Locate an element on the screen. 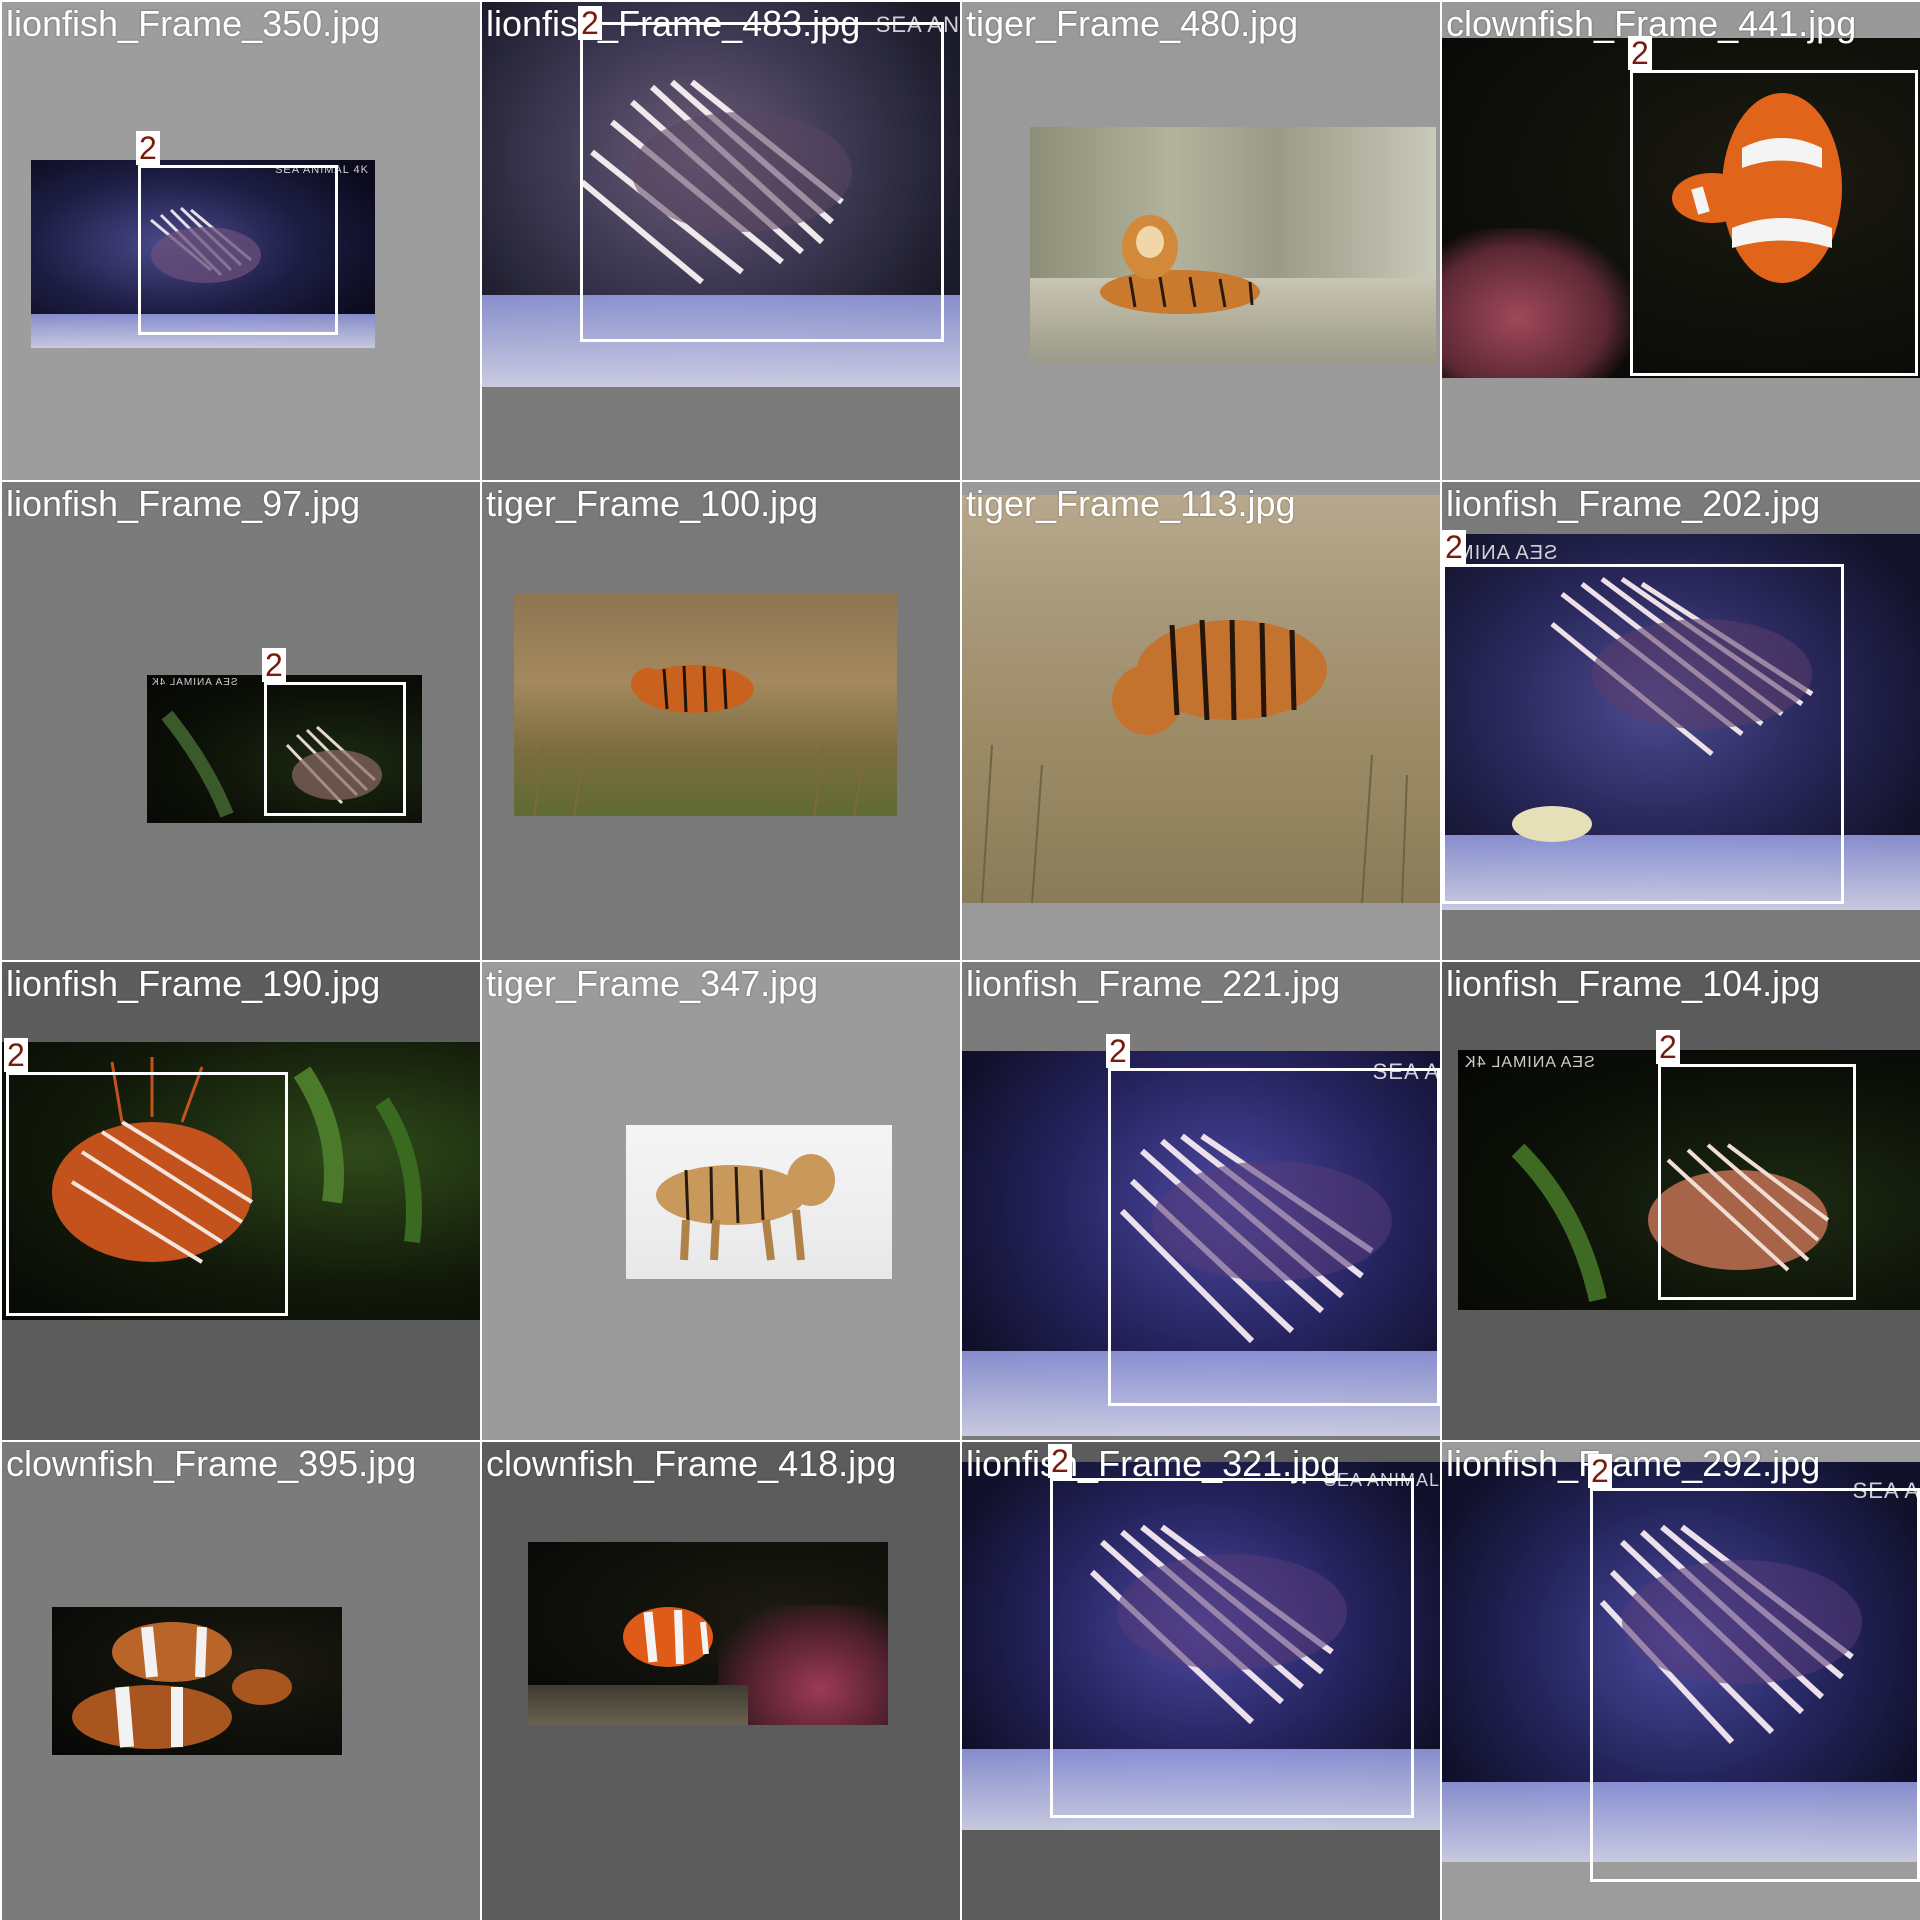  tile-filename: lionfish_Frame_221.jpg is located at coordinates (1153, 983).